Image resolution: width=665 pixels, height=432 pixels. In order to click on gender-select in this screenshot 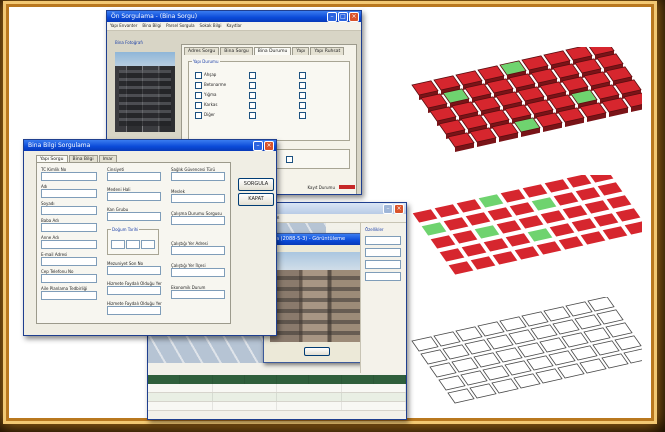, I will do `click(134, 176)`.